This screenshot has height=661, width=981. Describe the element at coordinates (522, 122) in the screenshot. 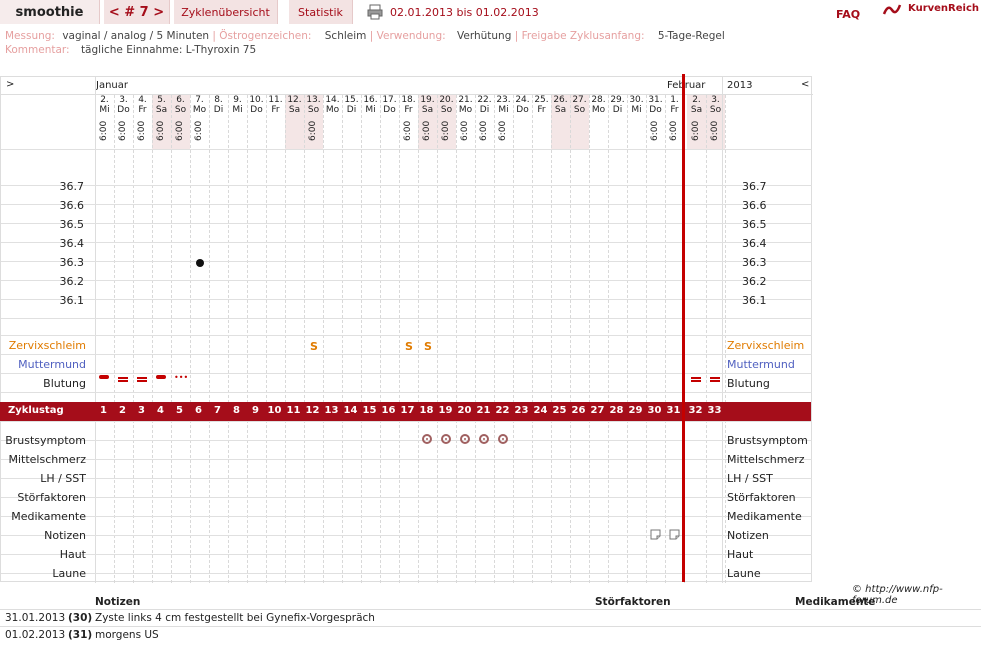

I see `day-header: 24. Do` at that location.